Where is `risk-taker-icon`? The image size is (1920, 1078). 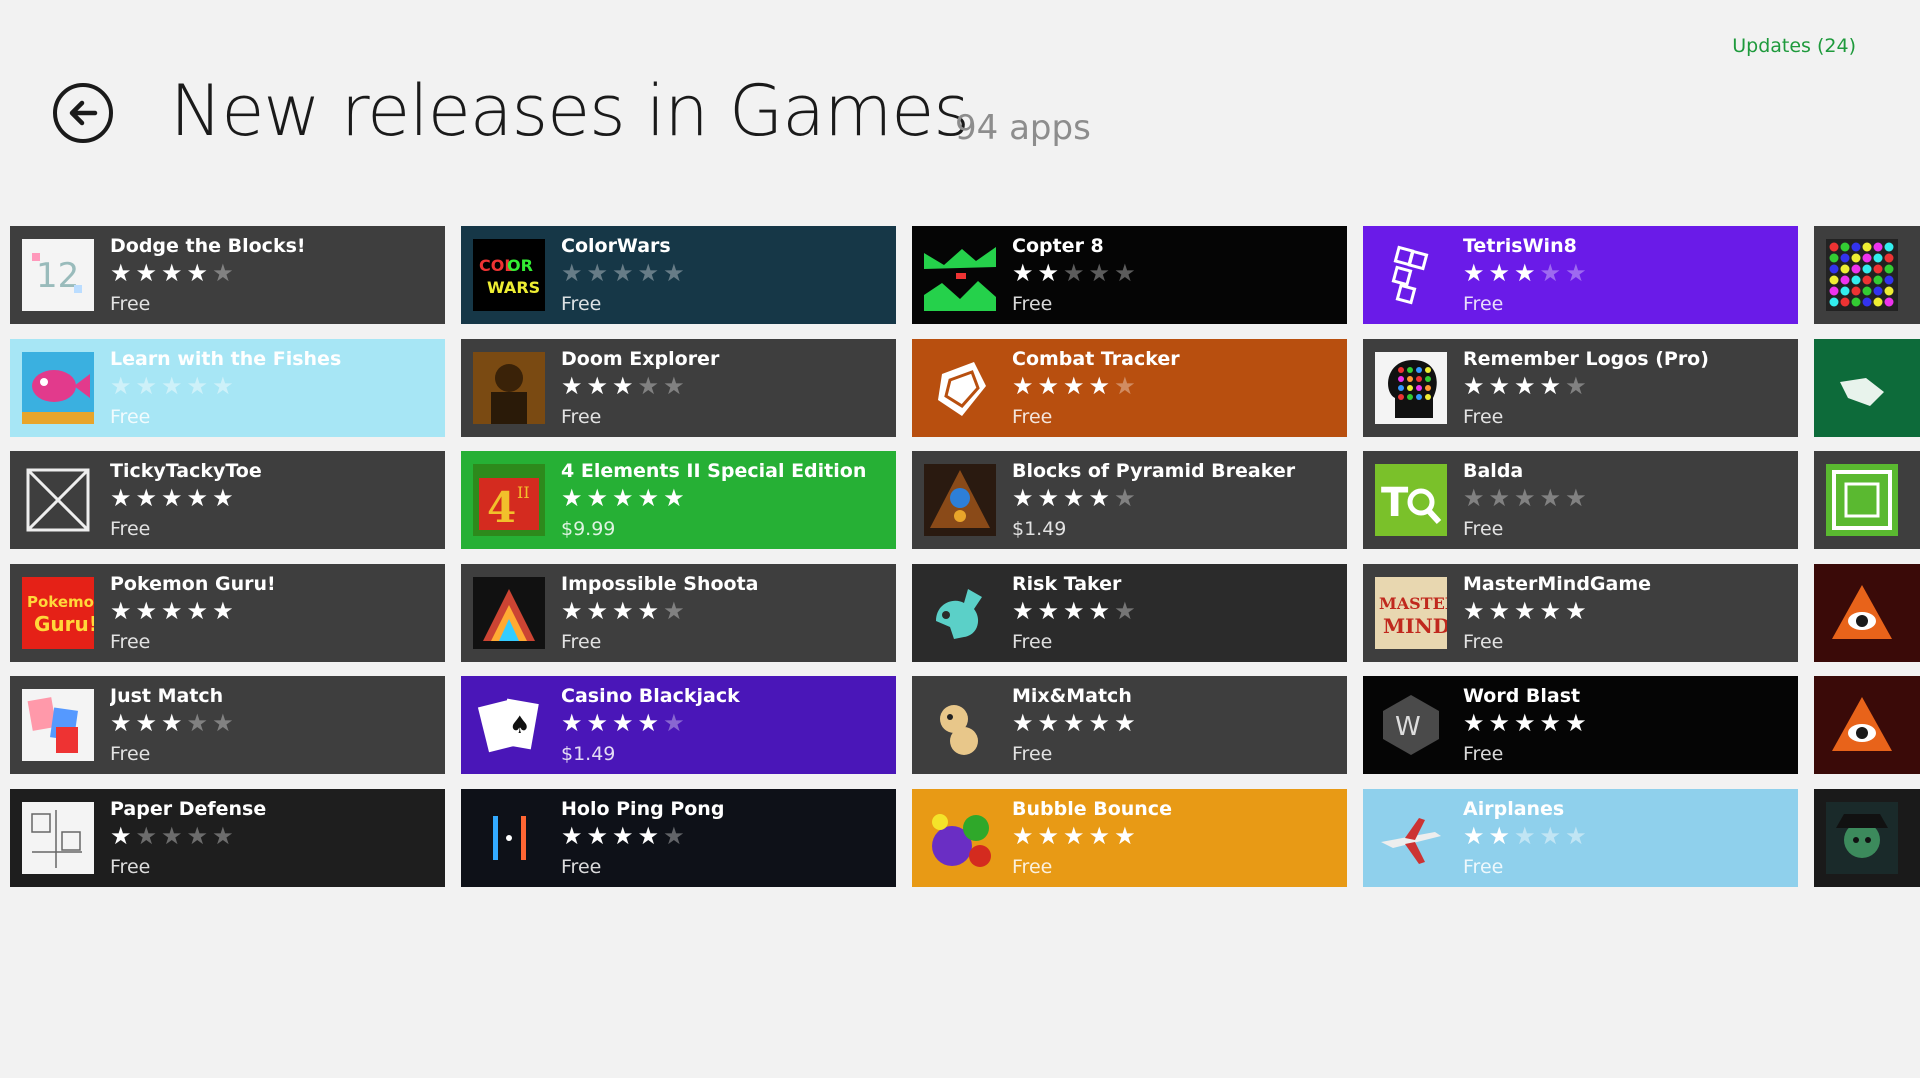 risk-taker-icon is located at coordinates (960, 613).